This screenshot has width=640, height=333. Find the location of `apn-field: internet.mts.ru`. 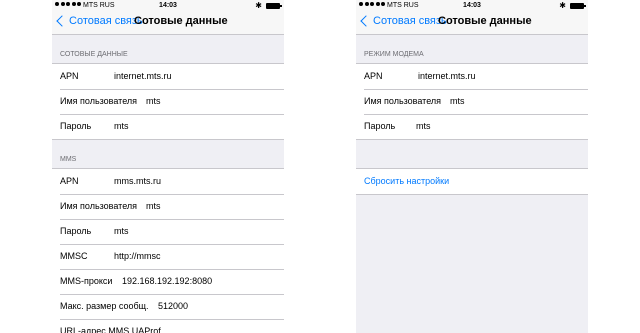

apn-field: internet.mts.ru is located at coordinates (143, 76).